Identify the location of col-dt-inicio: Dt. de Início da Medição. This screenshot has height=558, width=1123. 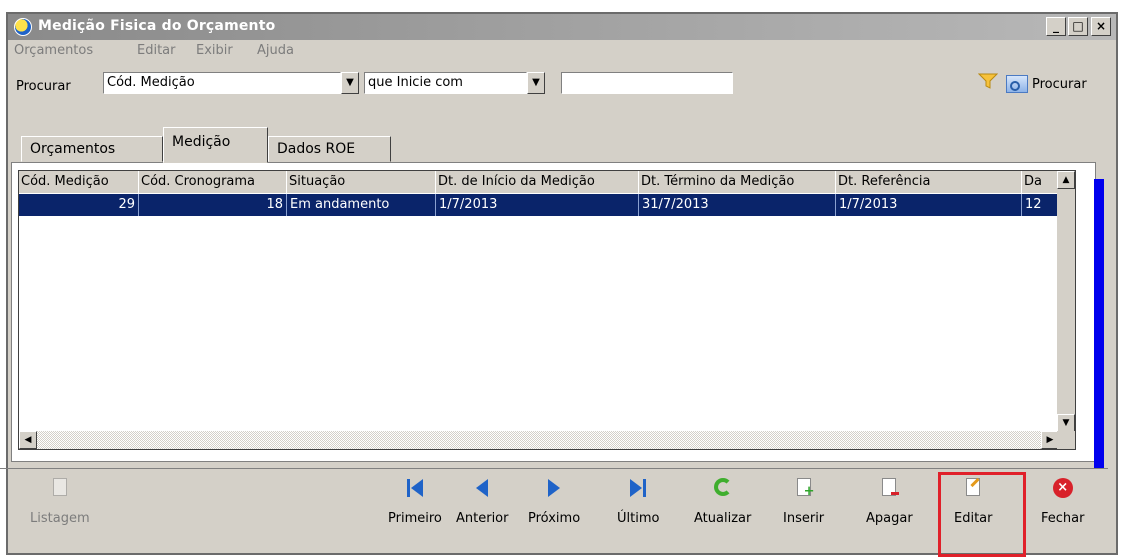
(537, 182).